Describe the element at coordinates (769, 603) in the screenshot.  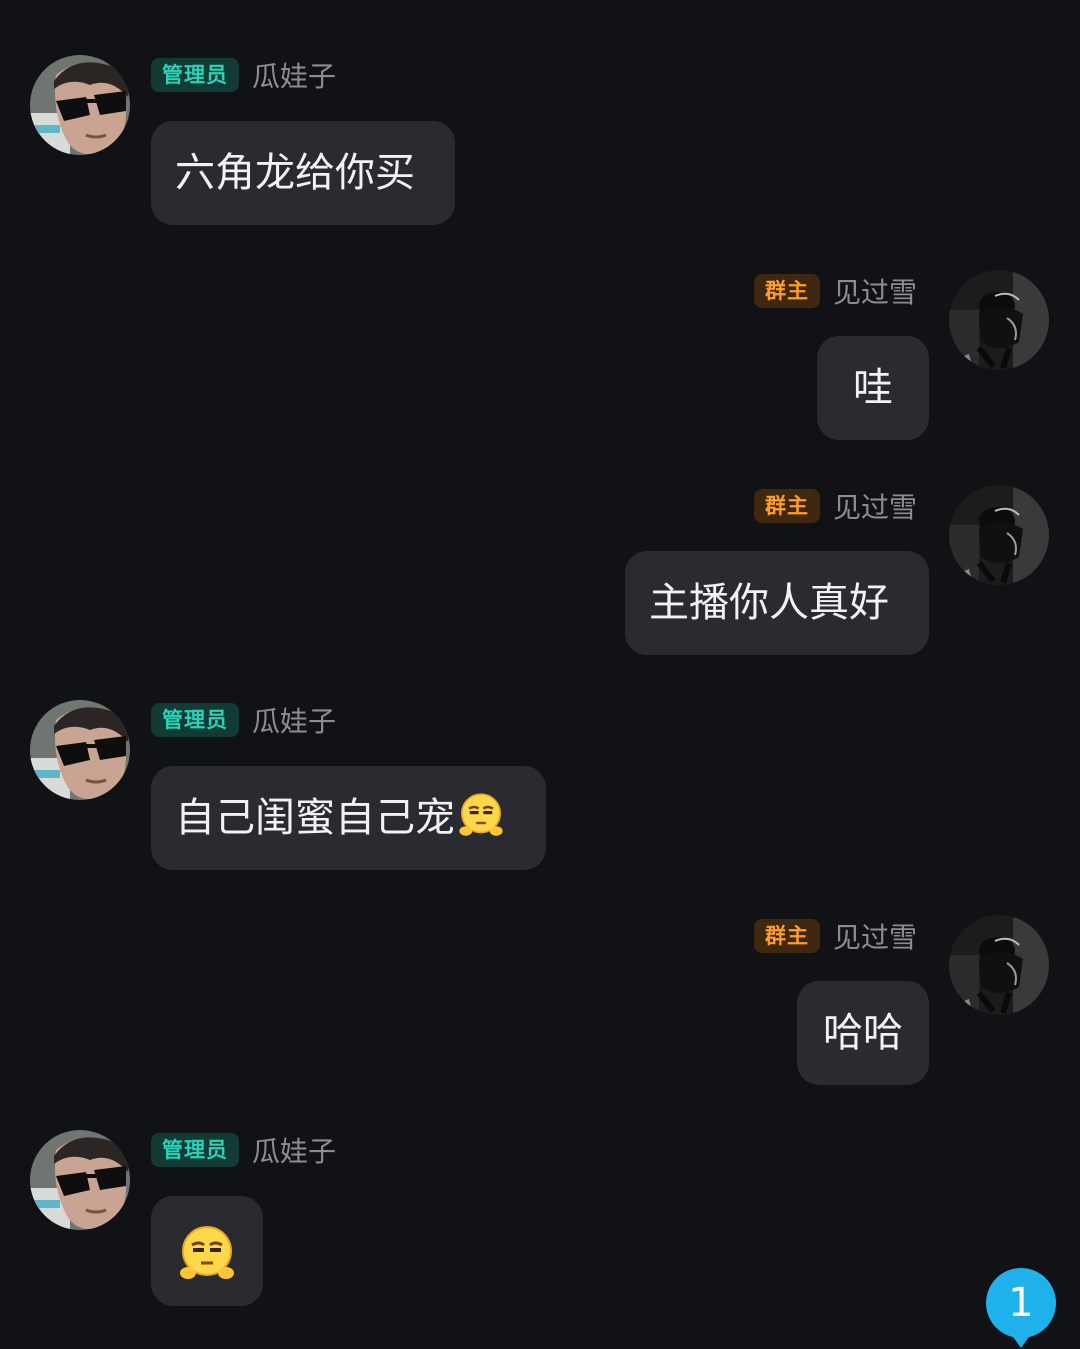
I see `message-text: 主播你人真好` at that location.